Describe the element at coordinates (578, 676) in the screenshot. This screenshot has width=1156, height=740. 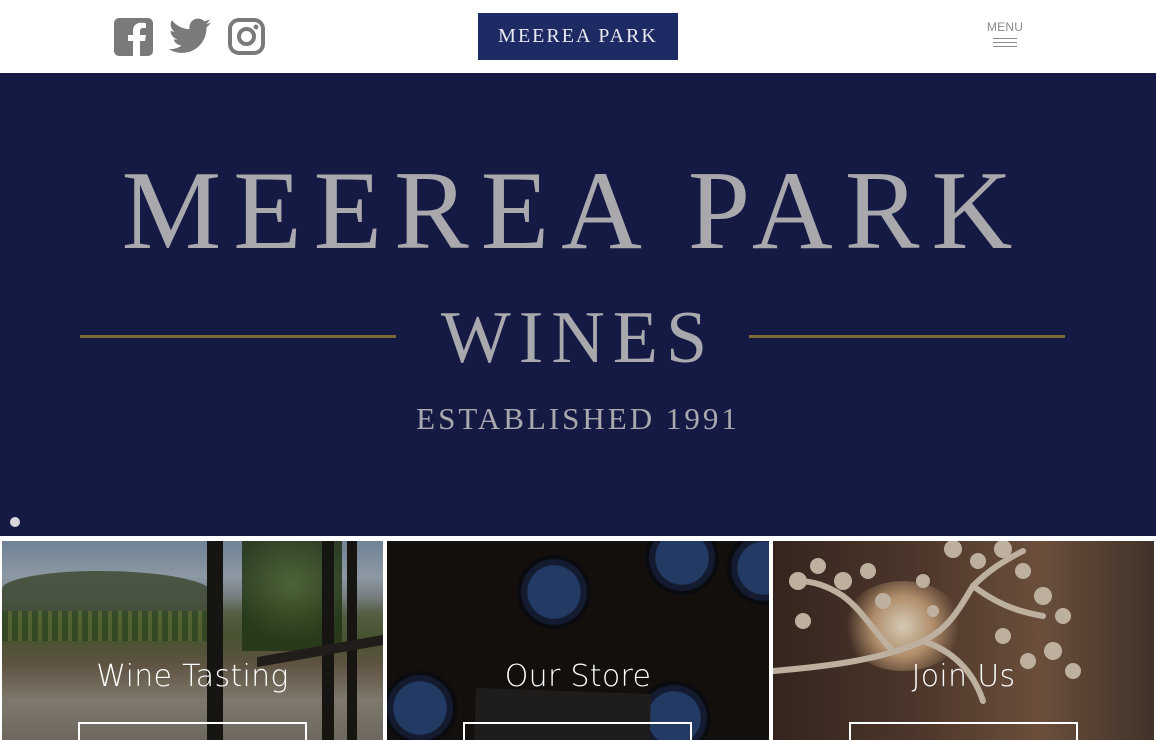
I see `tile-label: Our Store` at that location.